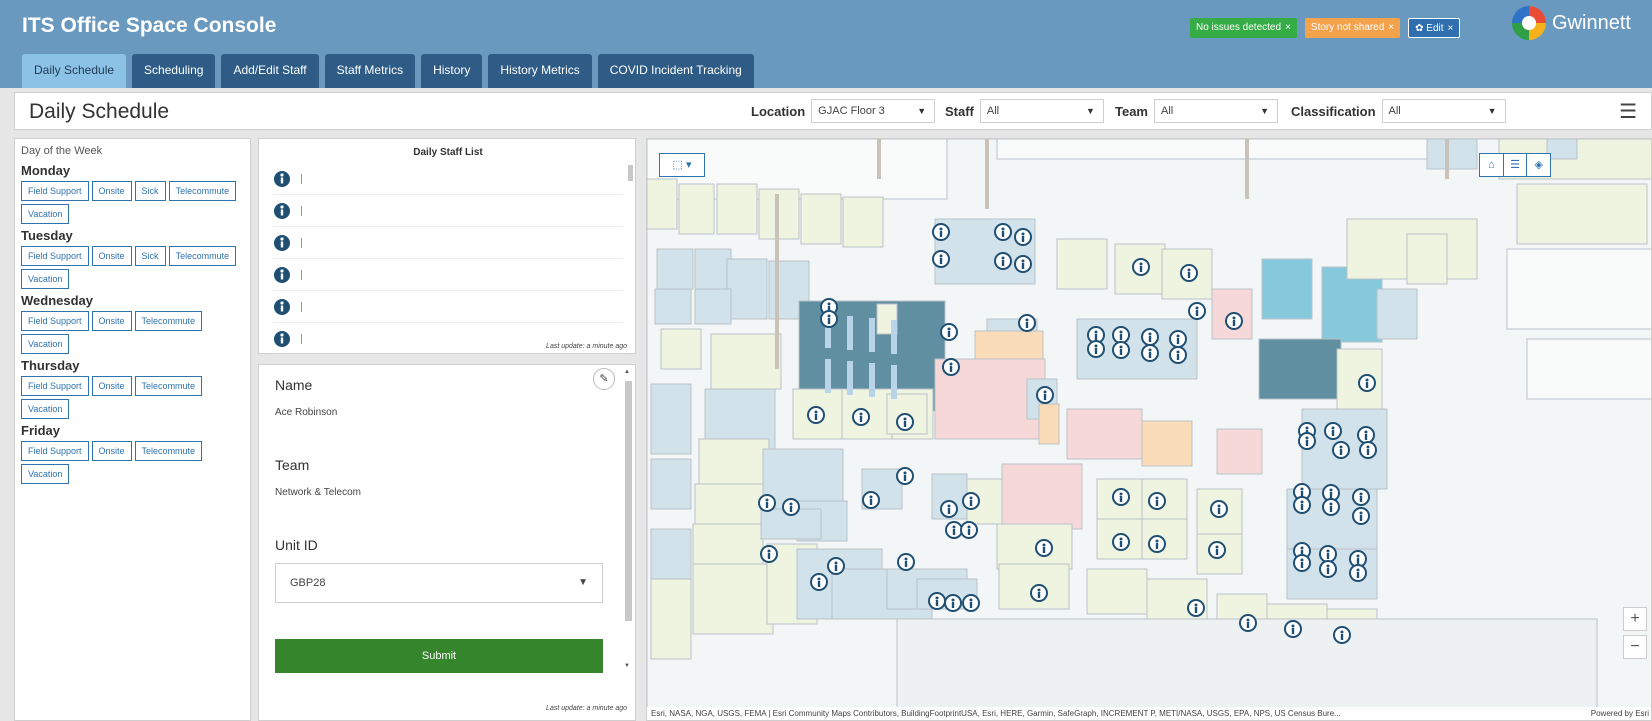  Describe the element at coordinates (1538, 165) in the screenshot. I see `layers-icon: ◈` at that location.